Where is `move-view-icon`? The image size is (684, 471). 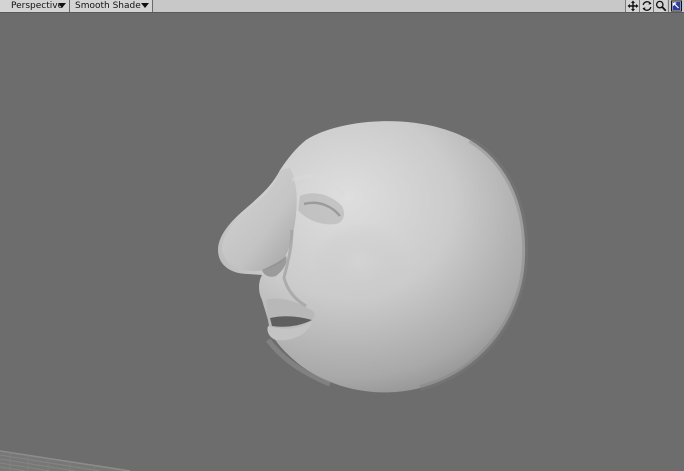
move-view-icon is located at coordinates (633, 6).